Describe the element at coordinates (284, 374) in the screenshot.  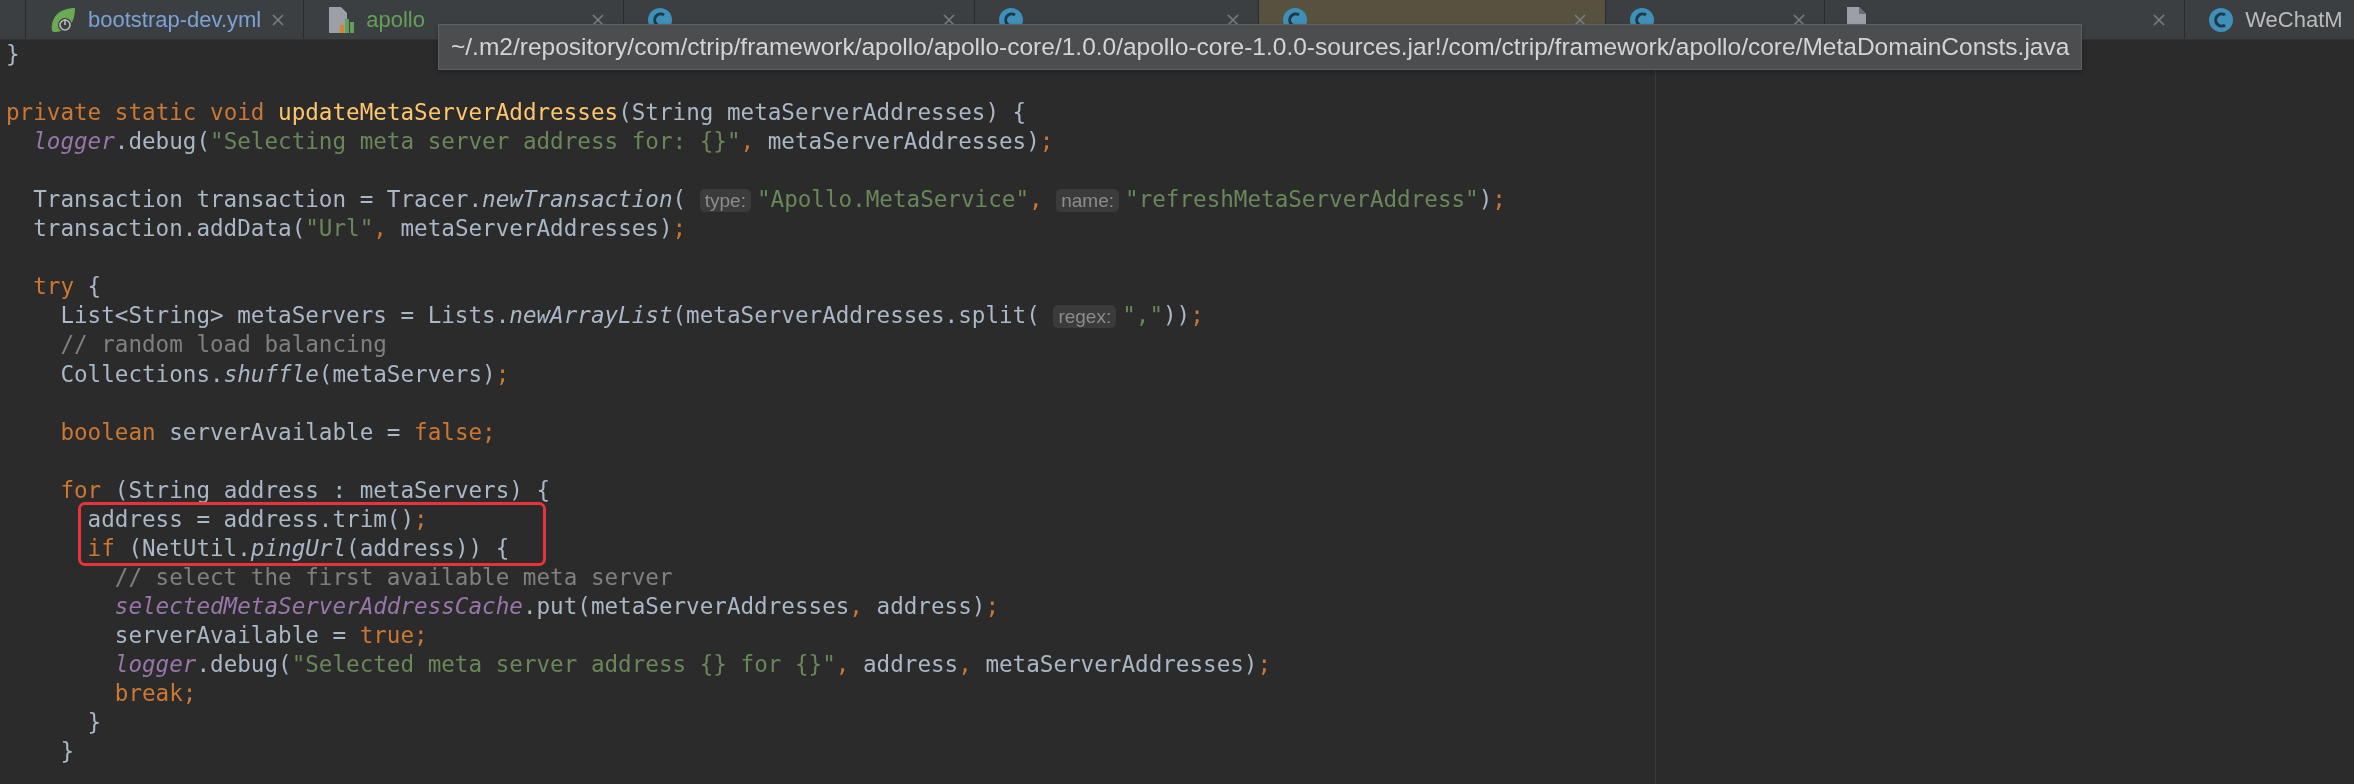
I see `code-line: Collections.shuffle(metaServers);` at that location.